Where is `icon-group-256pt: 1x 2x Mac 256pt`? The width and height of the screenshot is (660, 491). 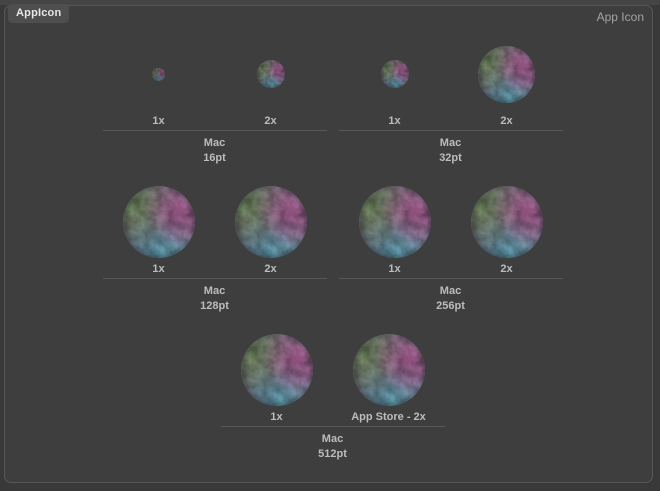 icon-group-256pt: 1x 2x Mac 256pt is located at coordinates (450, 250).